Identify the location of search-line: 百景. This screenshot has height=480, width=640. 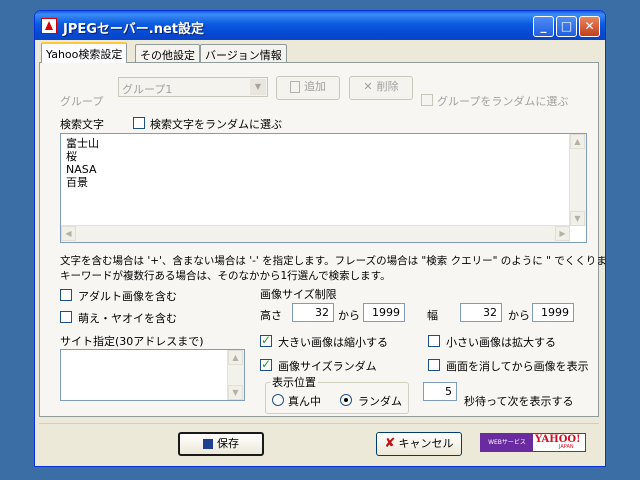
(77, 182).